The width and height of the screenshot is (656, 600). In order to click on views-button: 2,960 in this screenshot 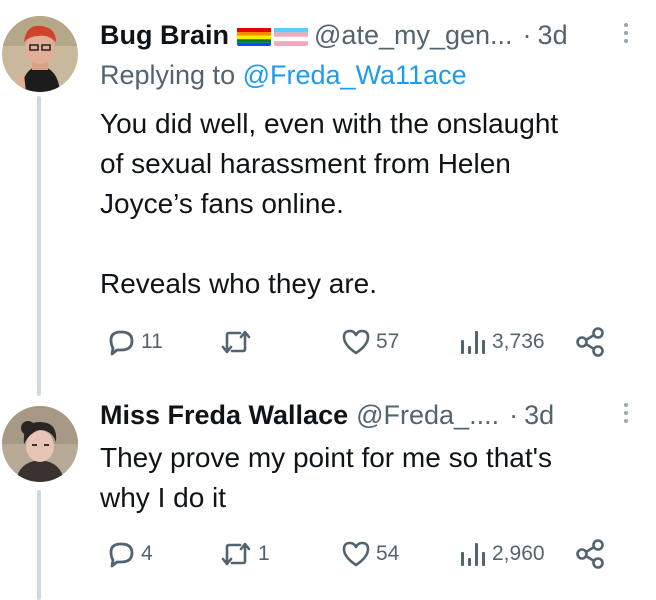, I will do `click(501, 554)`.